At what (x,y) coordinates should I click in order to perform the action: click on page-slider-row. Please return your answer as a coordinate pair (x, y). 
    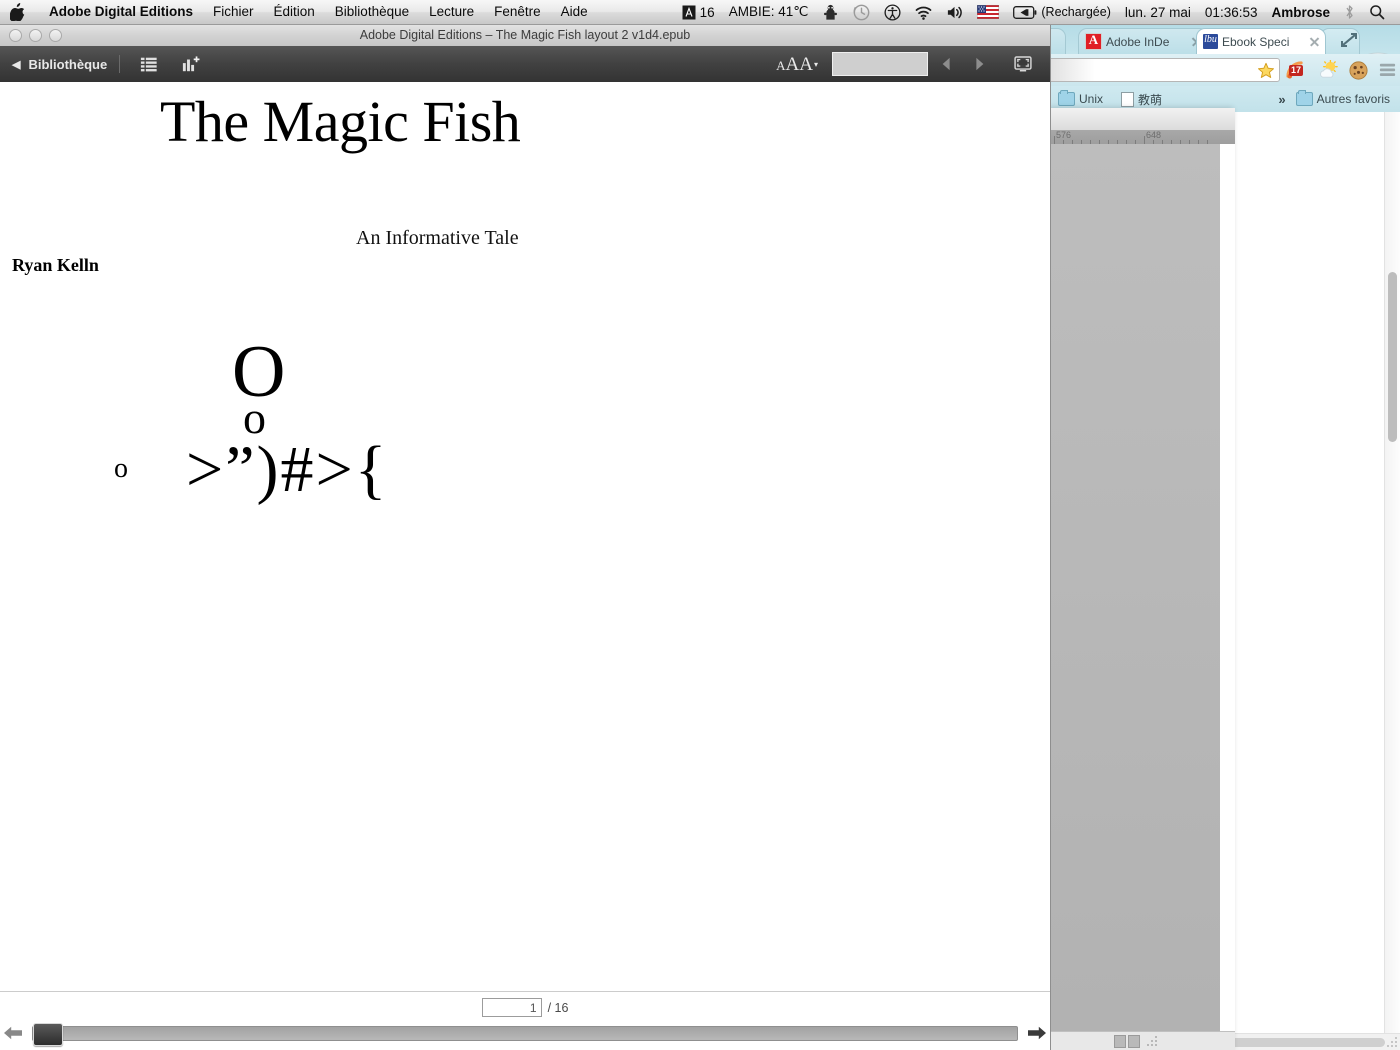
    Looking at the image, I should click on (525, 1033).